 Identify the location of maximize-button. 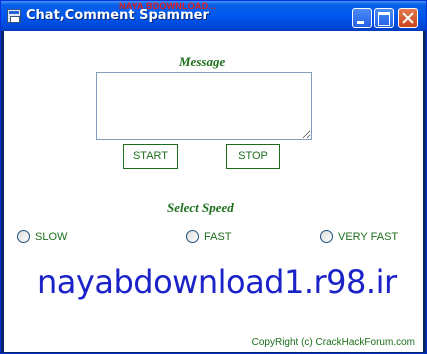
(384, 18).